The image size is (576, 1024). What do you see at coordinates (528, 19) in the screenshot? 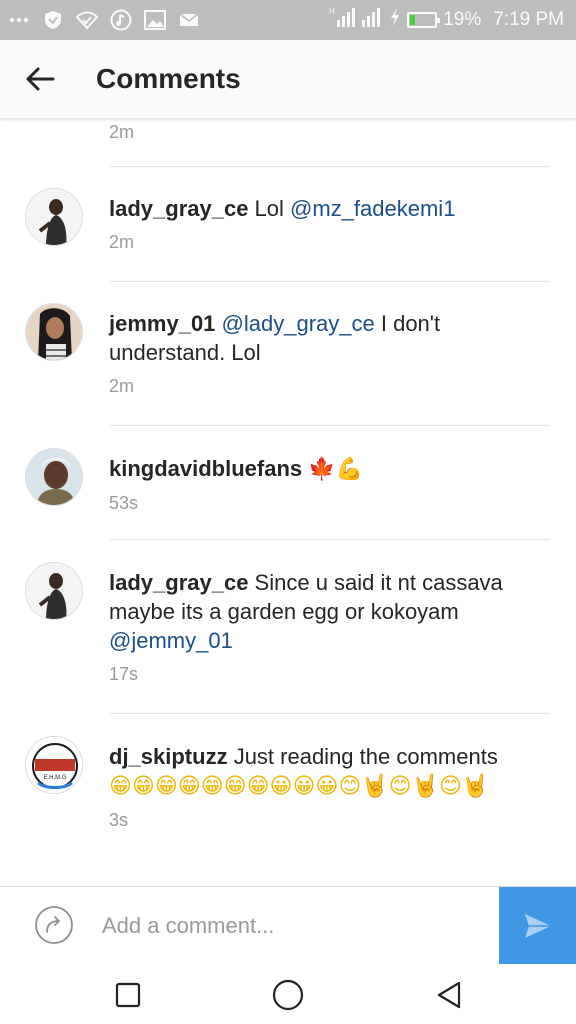
I see `clock: 7:19 PM` at bounding box center [528, 19].